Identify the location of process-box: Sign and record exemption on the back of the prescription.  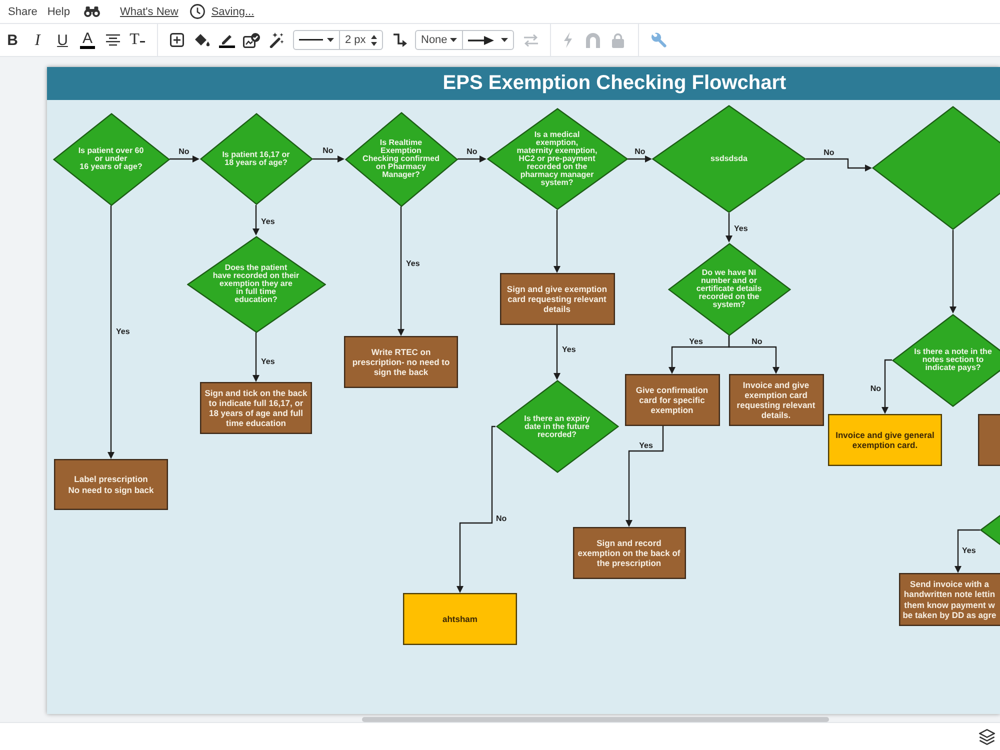
(629, 553).